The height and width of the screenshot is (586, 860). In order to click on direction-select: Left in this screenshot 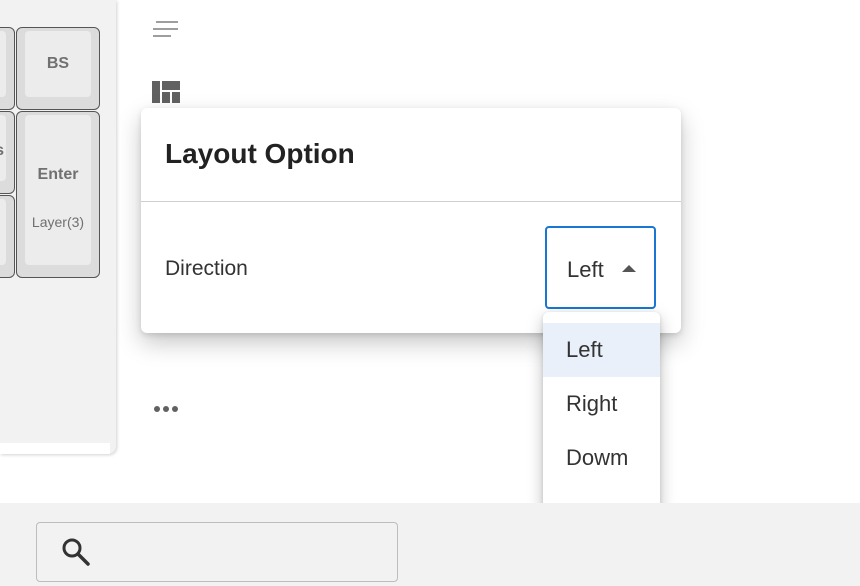, I will do `click(600, 267)`.